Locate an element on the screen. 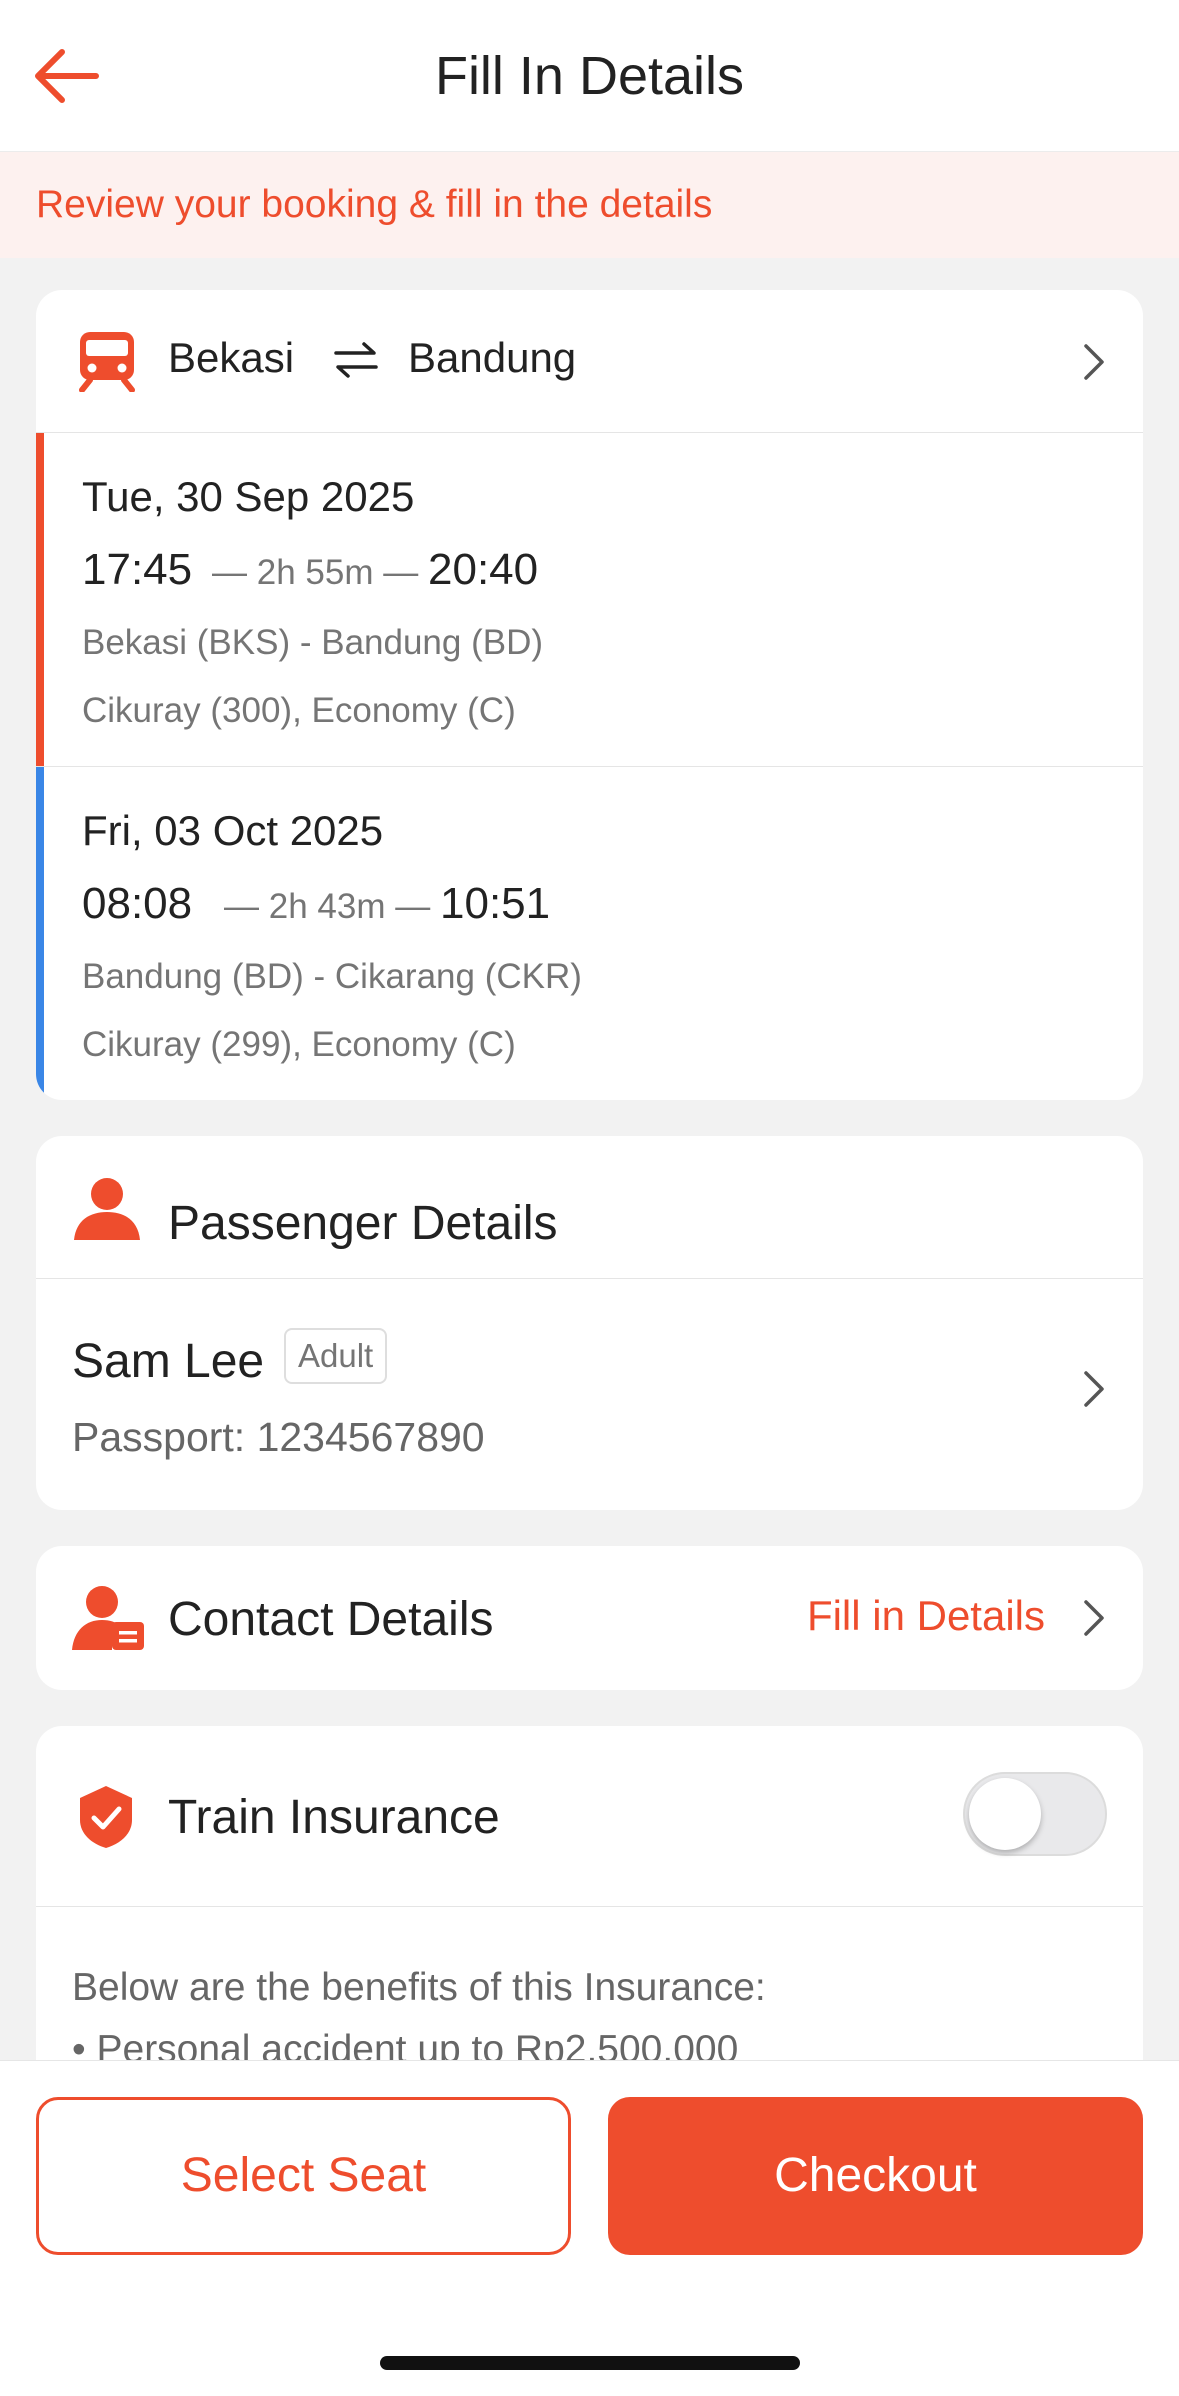 The image size is (1179, 2396). departure-time: 17:45 is located at coordinates (137, 569).